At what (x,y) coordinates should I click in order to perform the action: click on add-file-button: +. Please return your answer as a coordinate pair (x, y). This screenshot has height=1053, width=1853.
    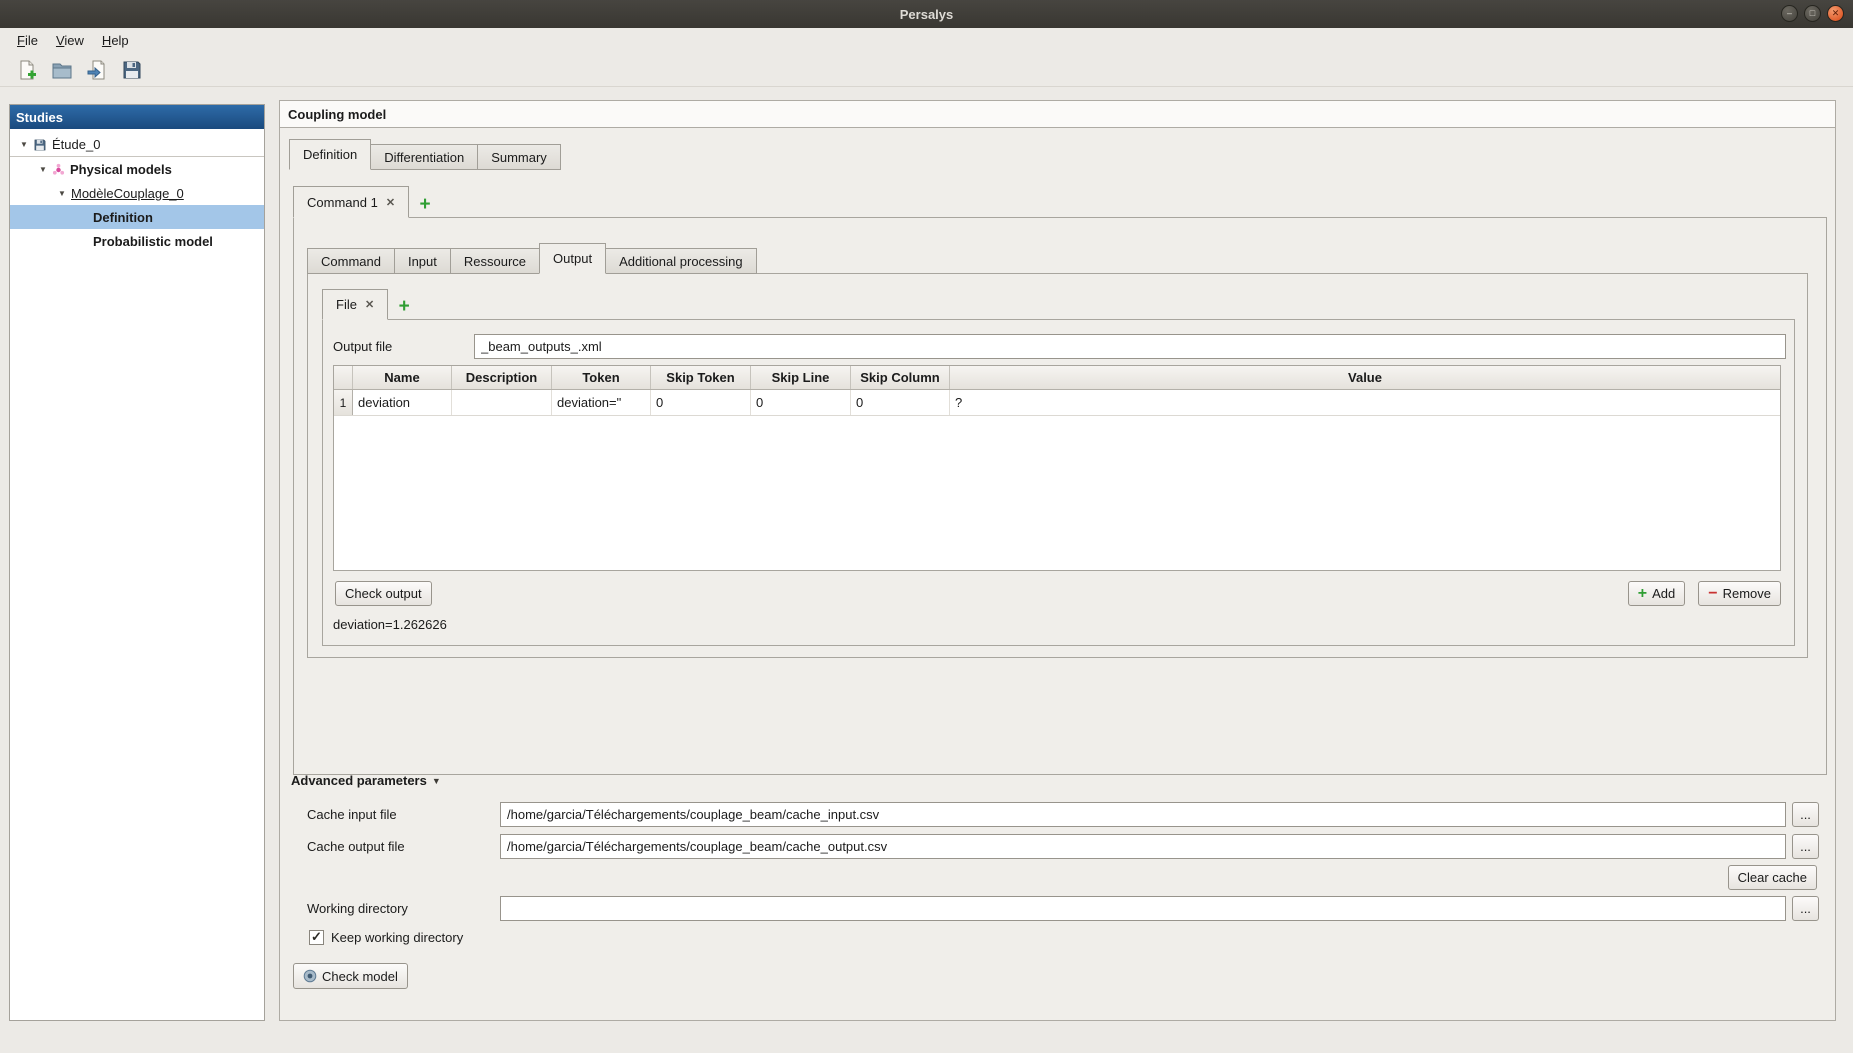
    Looking at the image, I should click on (404, 307).